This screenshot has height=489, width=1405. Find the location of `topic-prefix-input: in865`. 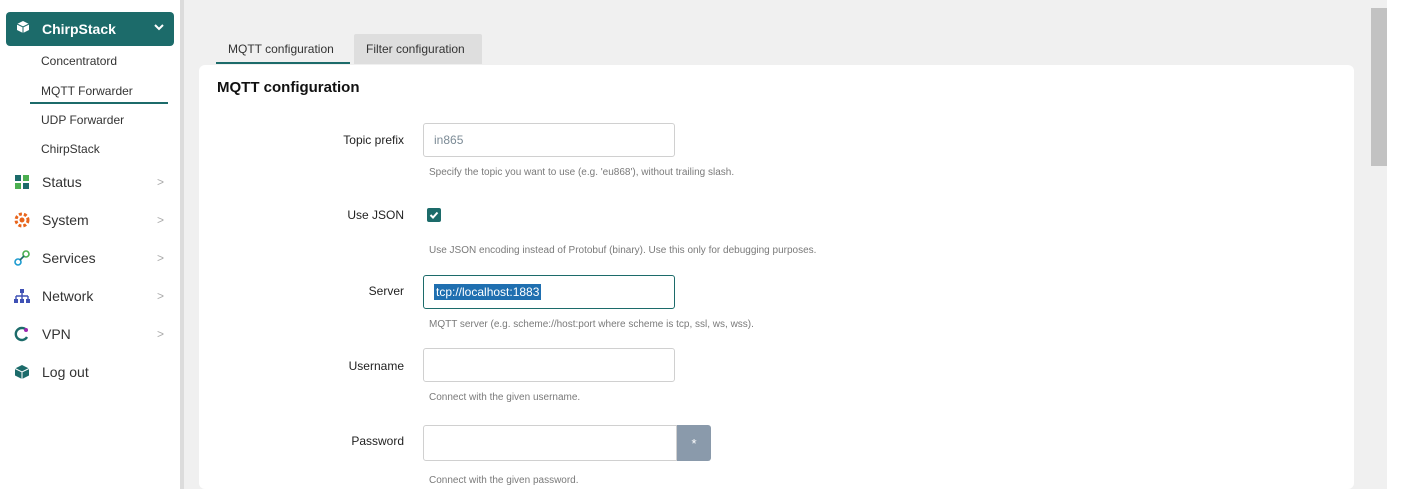

topic-prefix-input: in865 is located at coordinates (549, 140).